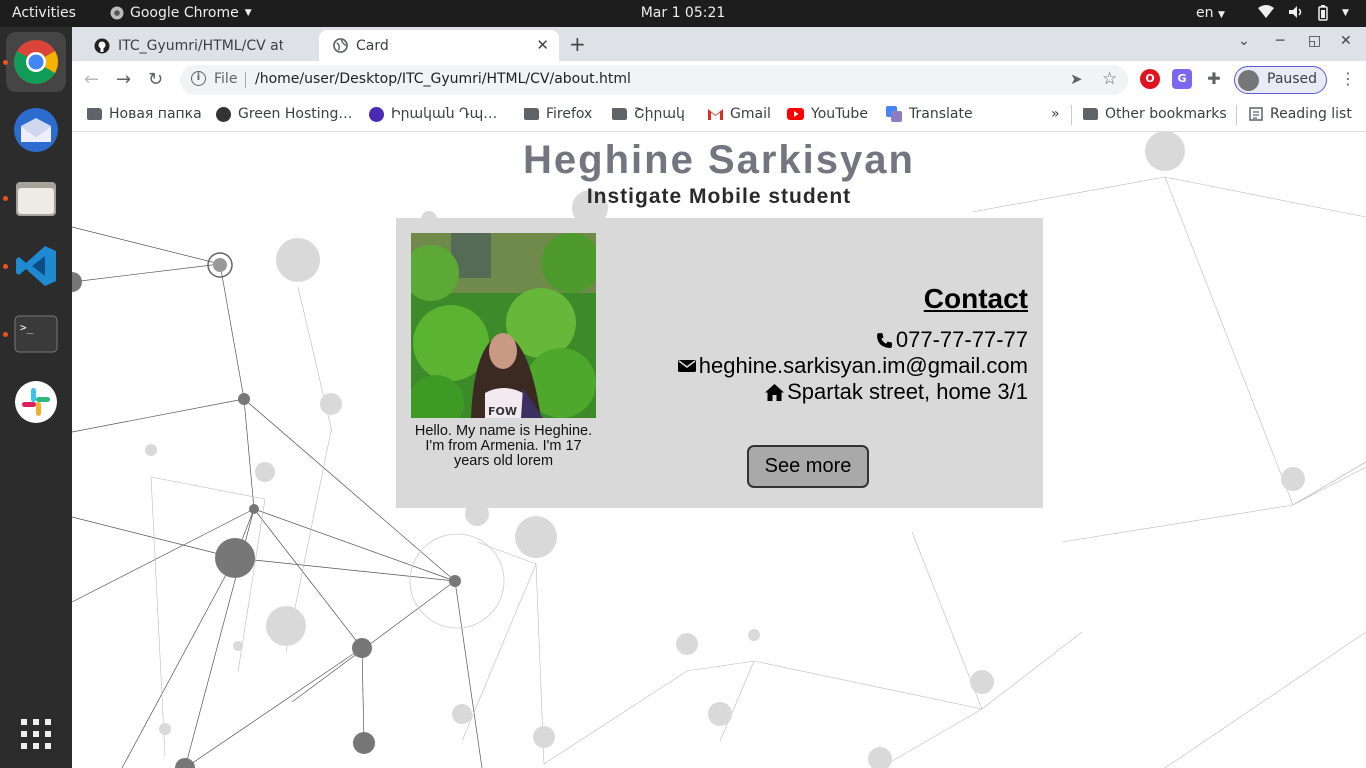 This screenshot has height=768, width=1366. What do you see at coordinates (439, 45) in the screenshot?
I see `tab-card: Card ✕` at bounding box center [439, 45].